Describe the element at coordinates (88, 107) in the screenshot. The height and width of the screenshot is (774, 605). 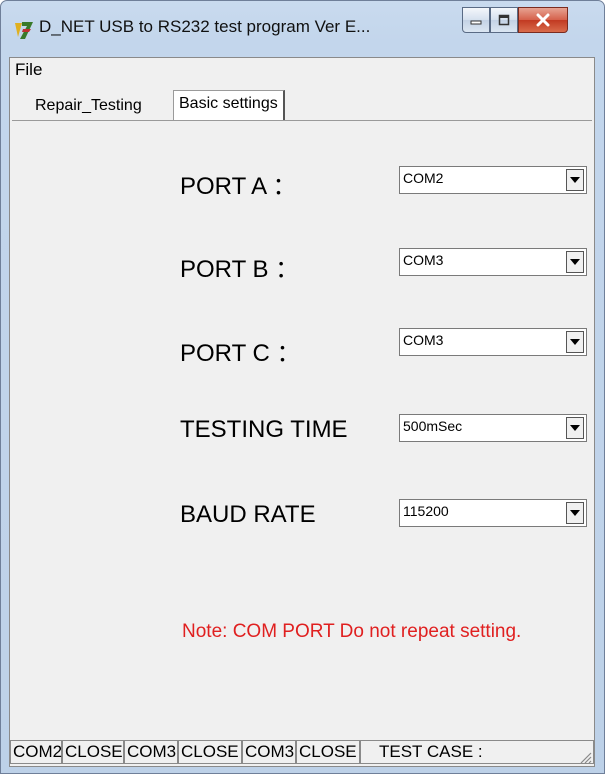
I see `tab-repair-testing: Repair_Testing` at that location.